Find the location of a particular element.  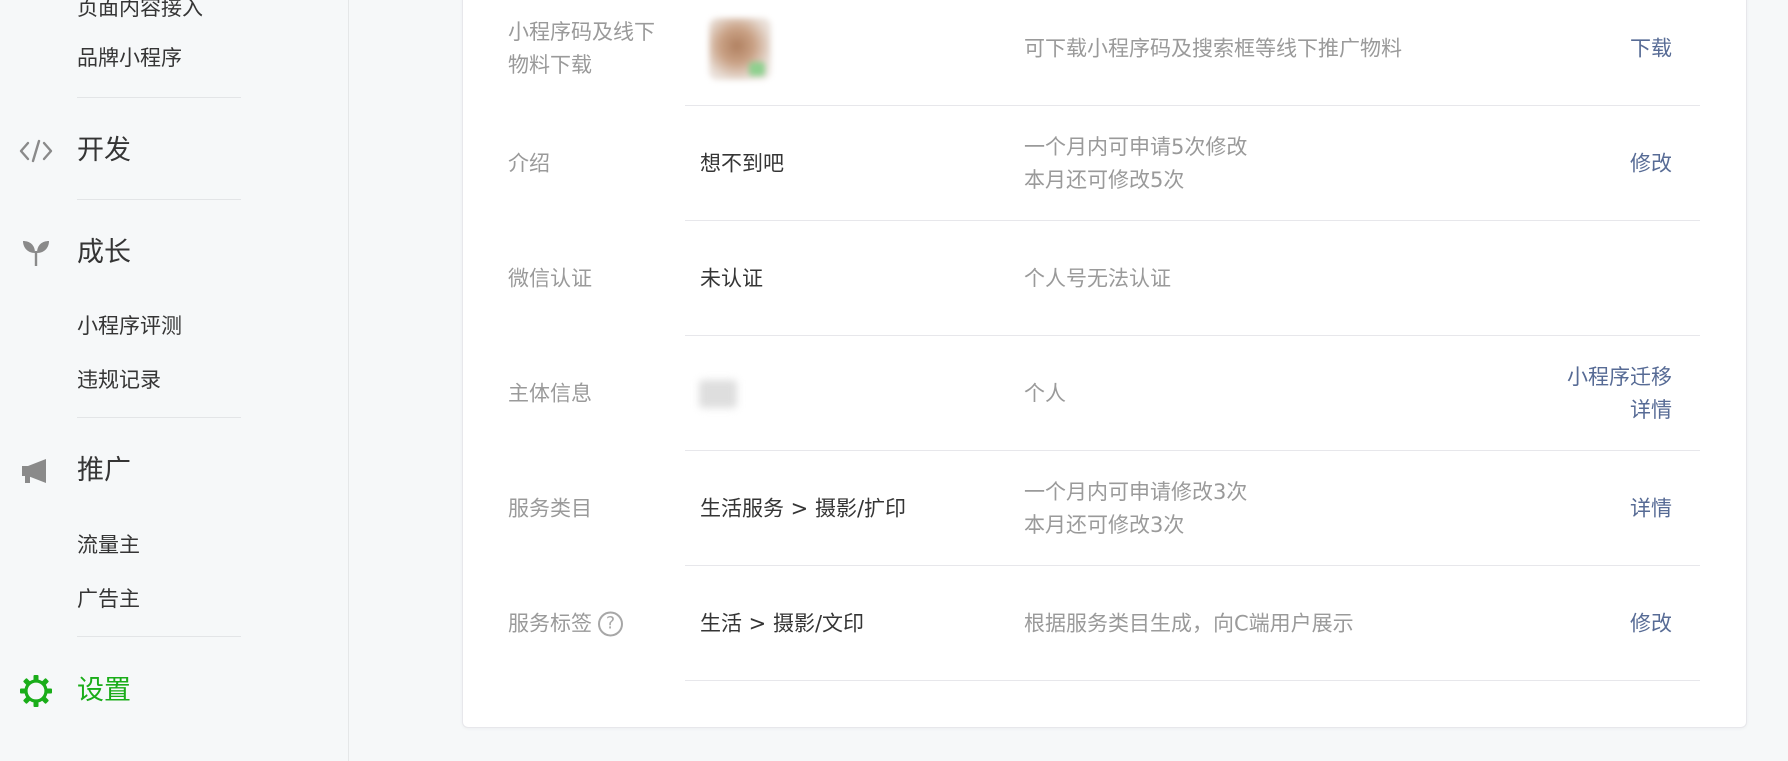

row-label: 微信认证 is located at coordinates (550, 278).